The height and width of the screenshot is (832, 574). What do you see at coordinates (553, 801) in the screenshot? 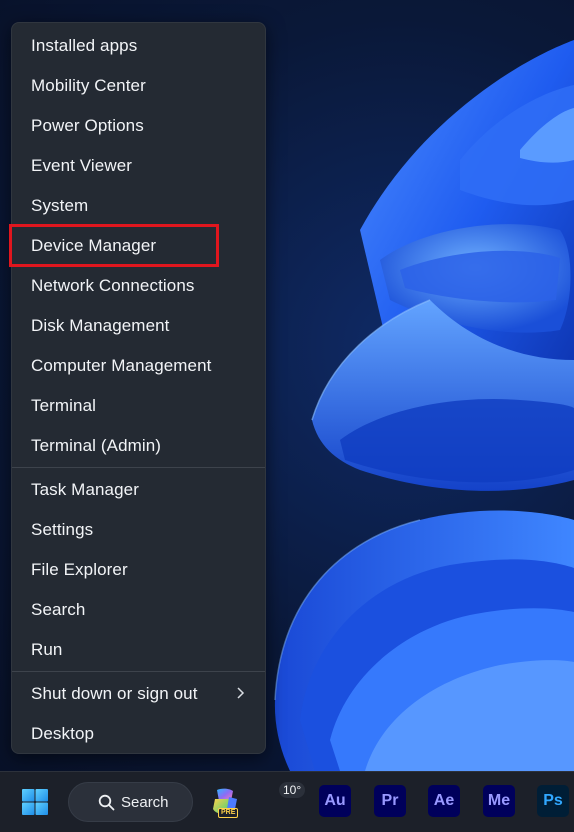
I see `adobe-photoshop-icon: Ps` at bounding box center [553, 801].